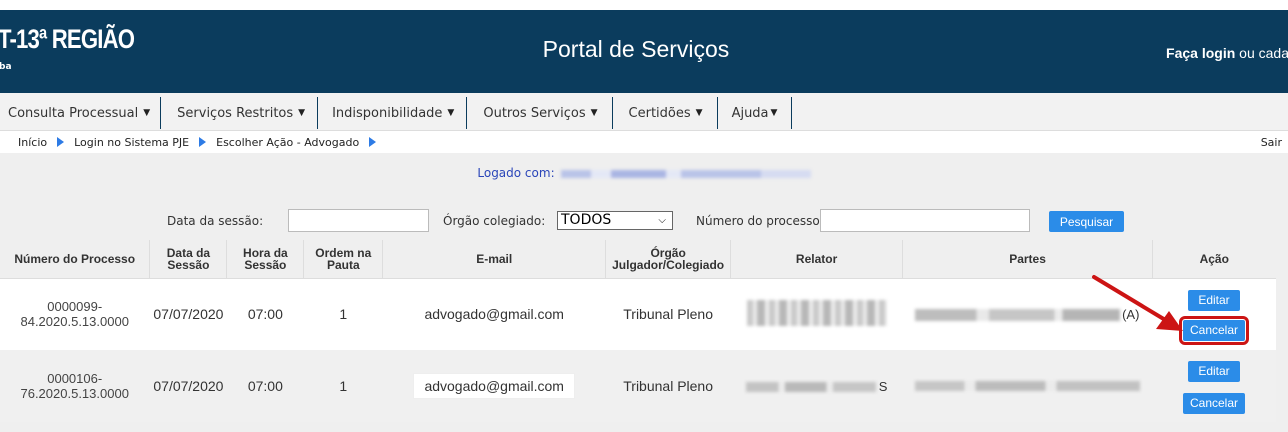 The height and width of the screenshot is (432, 1288). Describe the element at coordinates (215, 221) in the screenshot. I see `date-label: Data da sessão:` at that location.